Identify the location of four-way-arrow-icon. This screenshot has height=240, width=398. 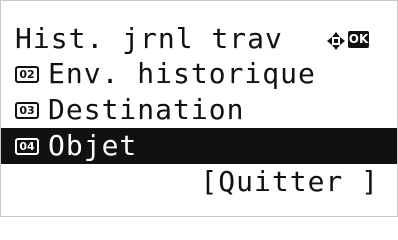
(336, 41).